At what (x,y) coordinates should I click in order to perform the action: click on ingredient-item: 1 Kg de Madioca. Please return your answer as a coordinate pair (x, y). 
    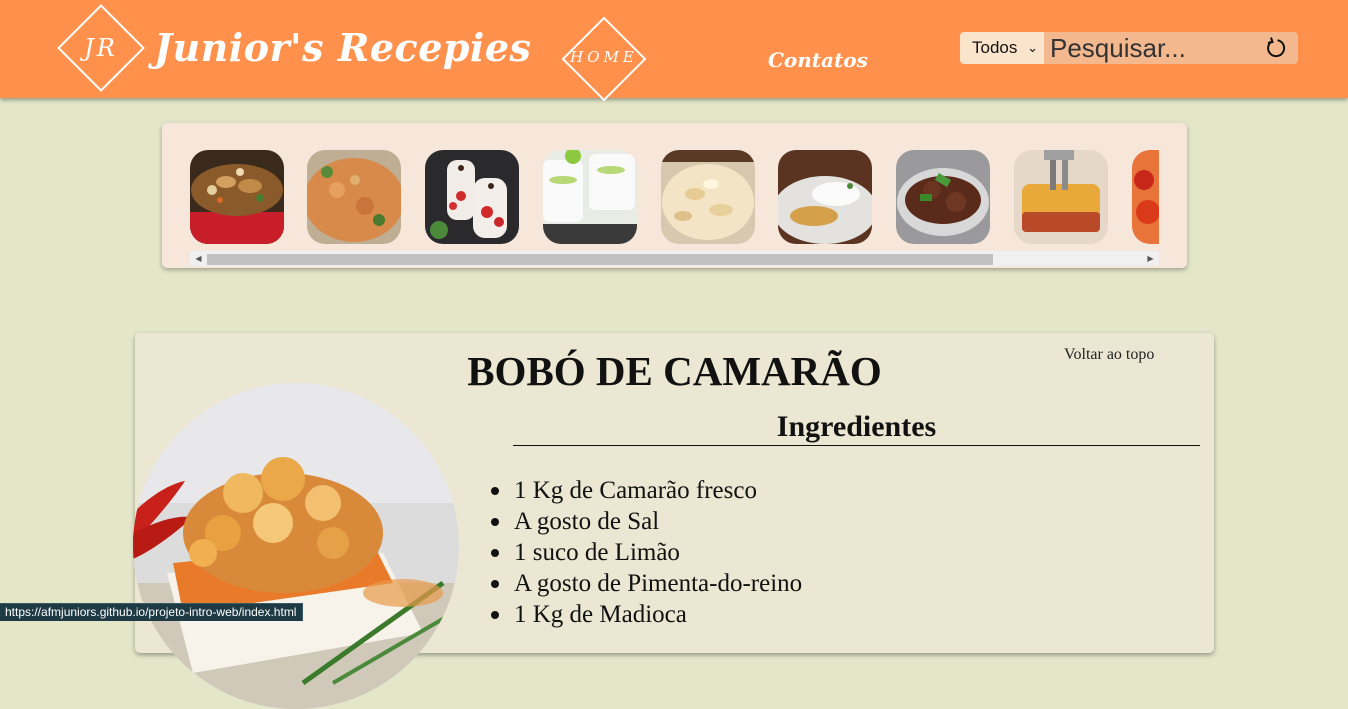
    Looking at the image, I should click on (646, 614).